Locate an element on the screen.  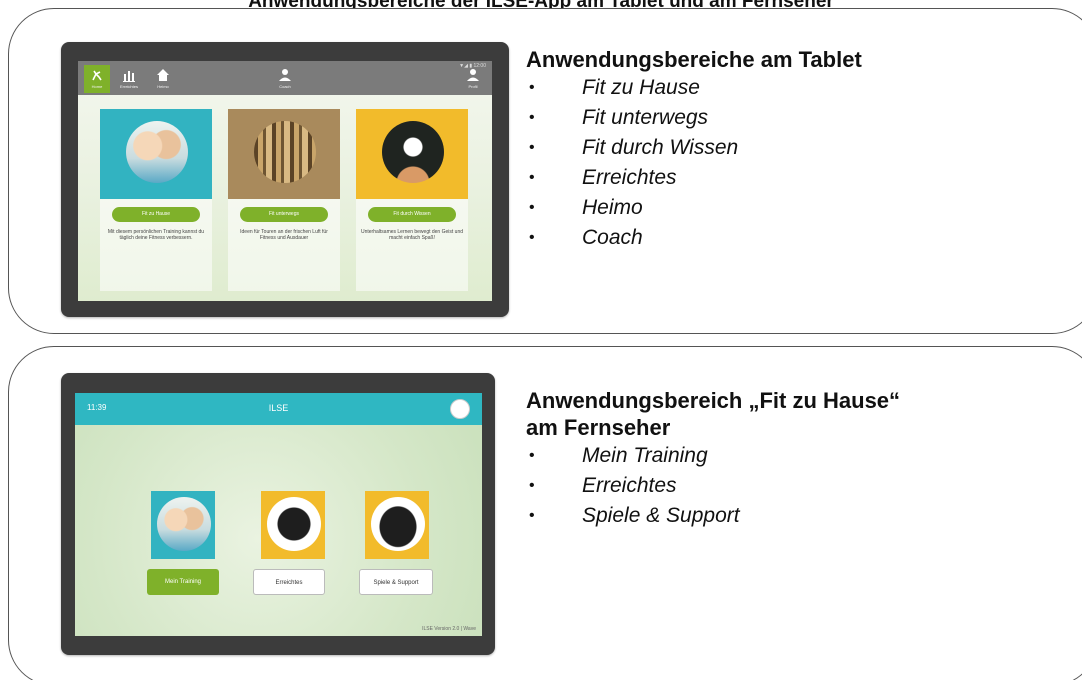
device-photo is located at coordinates (294, 524).